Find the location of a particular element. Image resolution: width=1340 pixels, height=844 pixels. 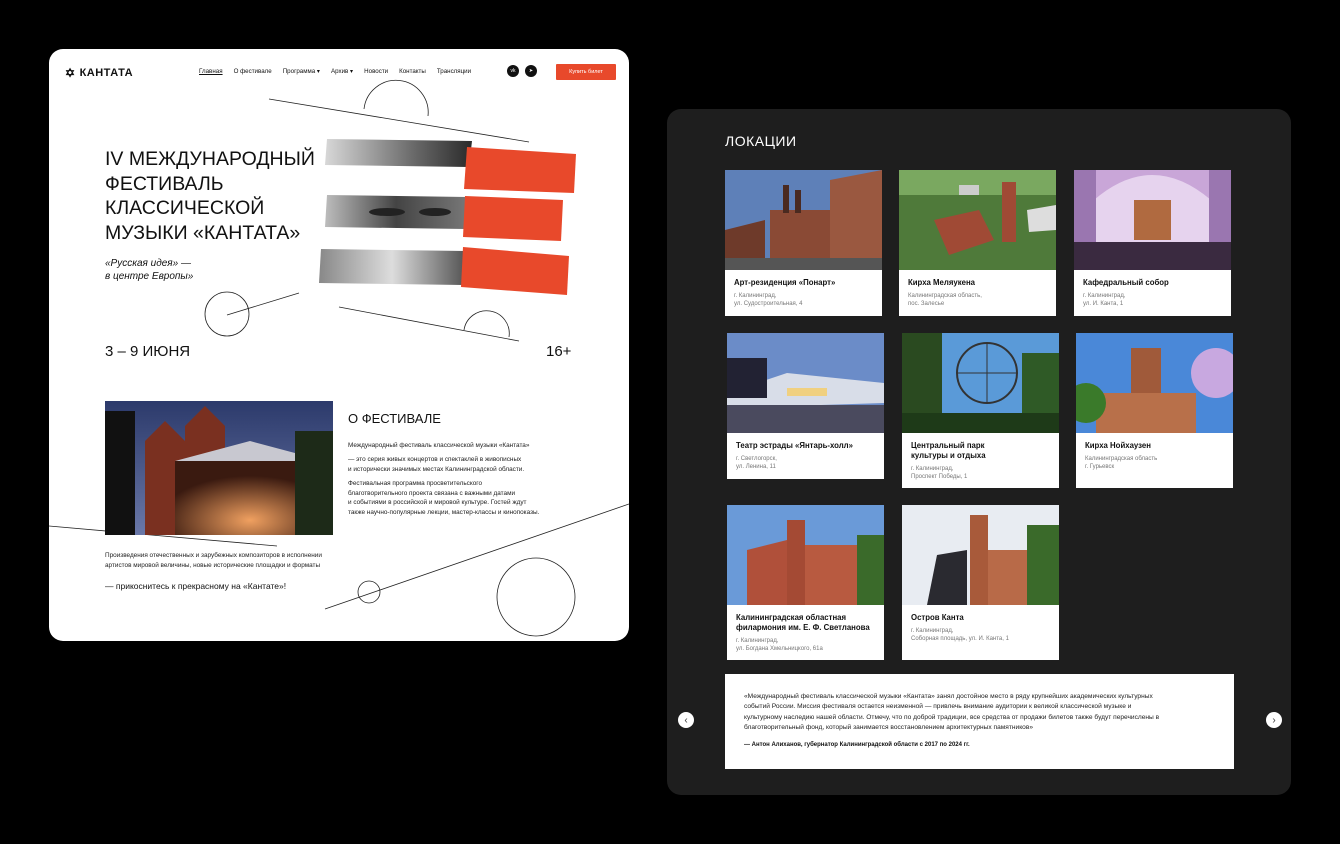

text-line: Калининградская областная is located at coordinates (791, 617).